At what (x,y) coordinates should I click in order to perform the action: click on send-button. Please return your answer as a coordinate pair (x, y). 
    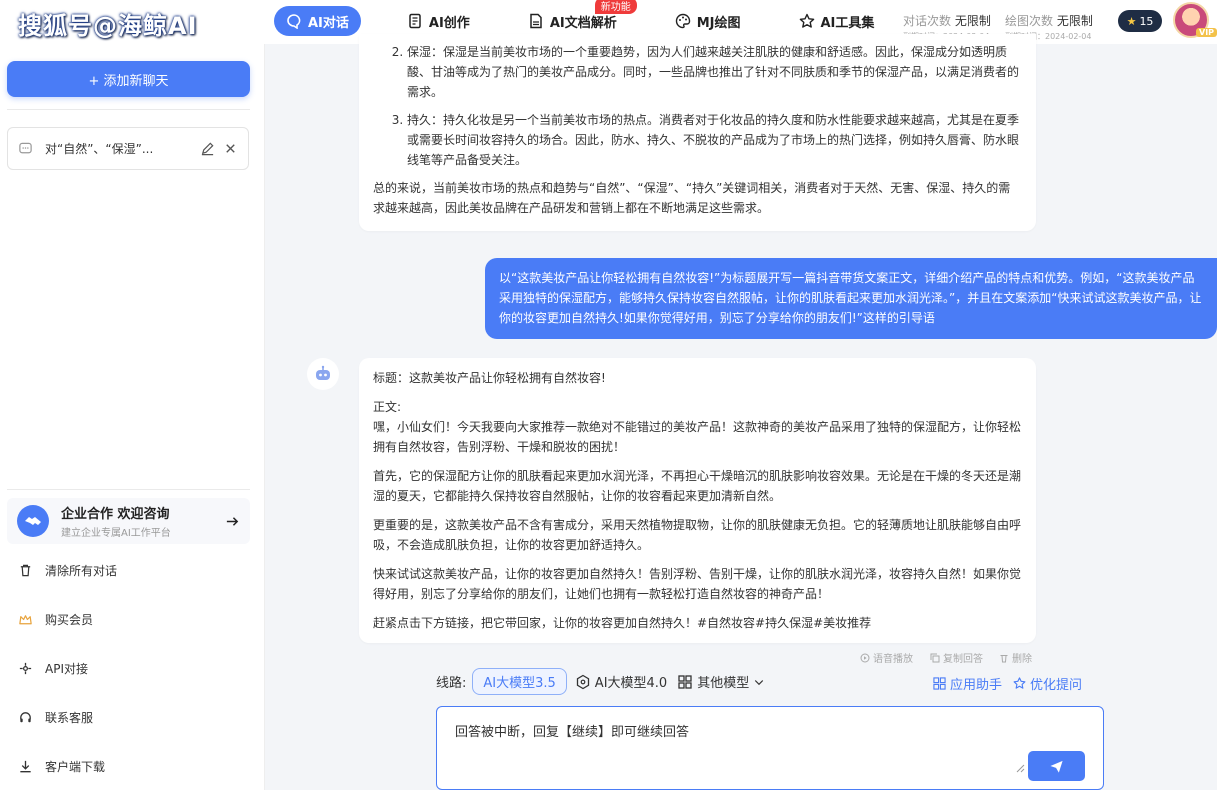
    Looking at the image, I should click on (1056, 766).